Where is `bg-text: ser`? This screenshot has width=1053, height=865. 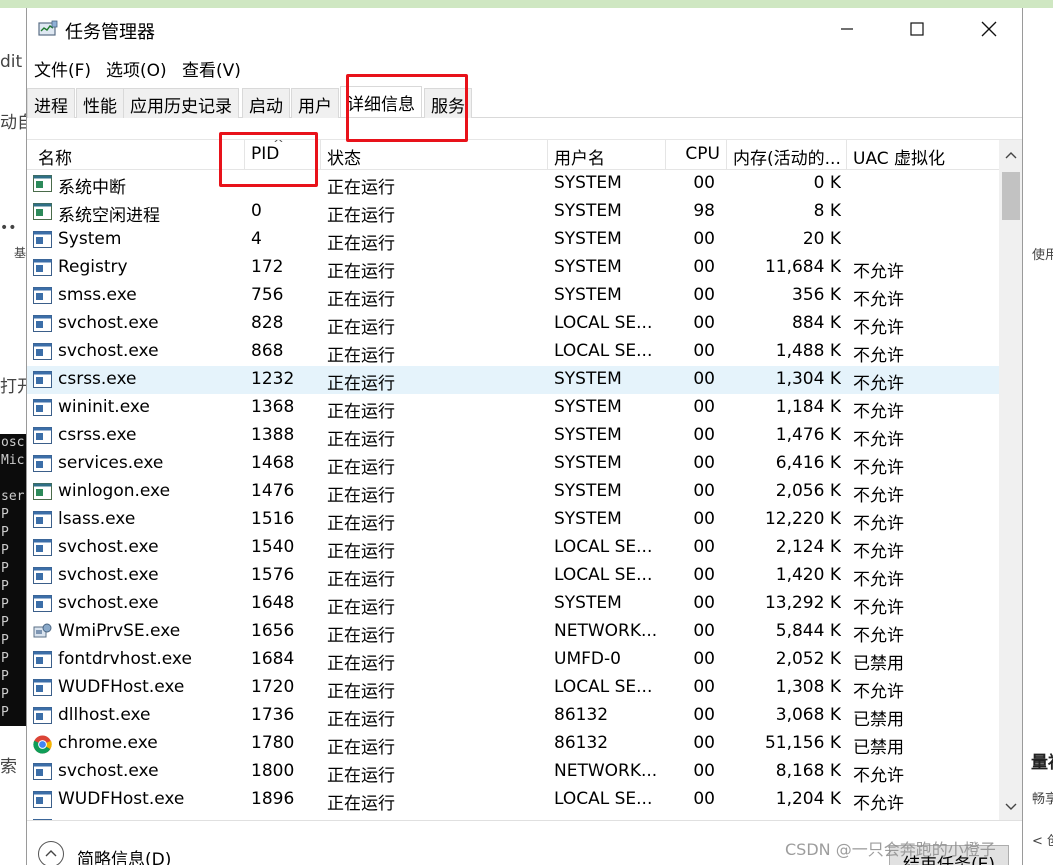 bg-text: ser is located at coordinates (13, 496).